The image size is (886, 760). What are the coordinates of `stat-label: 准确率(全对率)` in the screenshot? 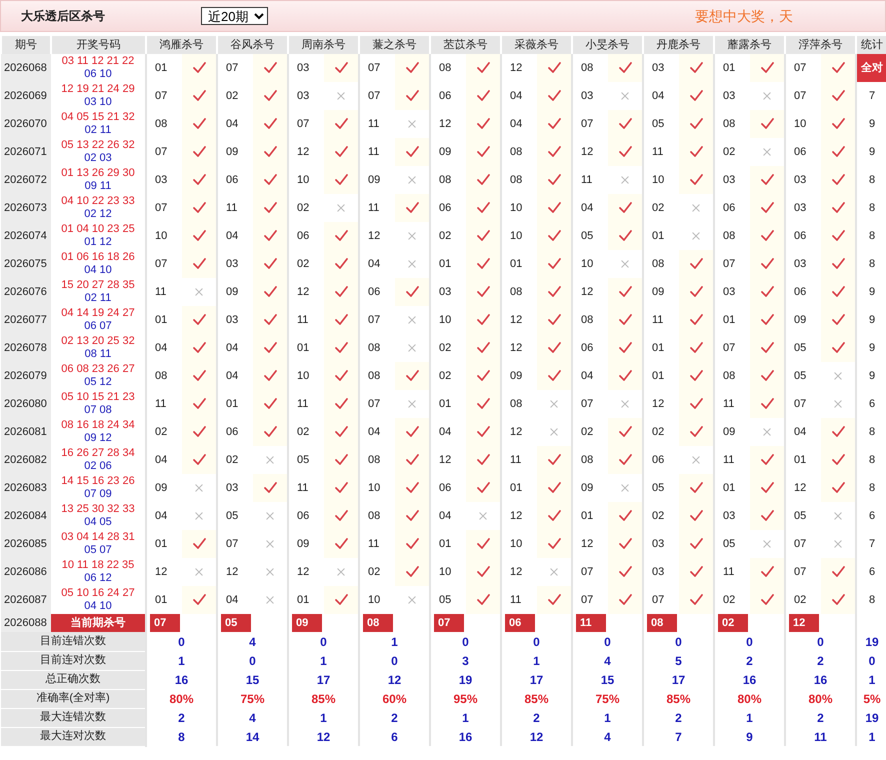 It's located at (73, 698).